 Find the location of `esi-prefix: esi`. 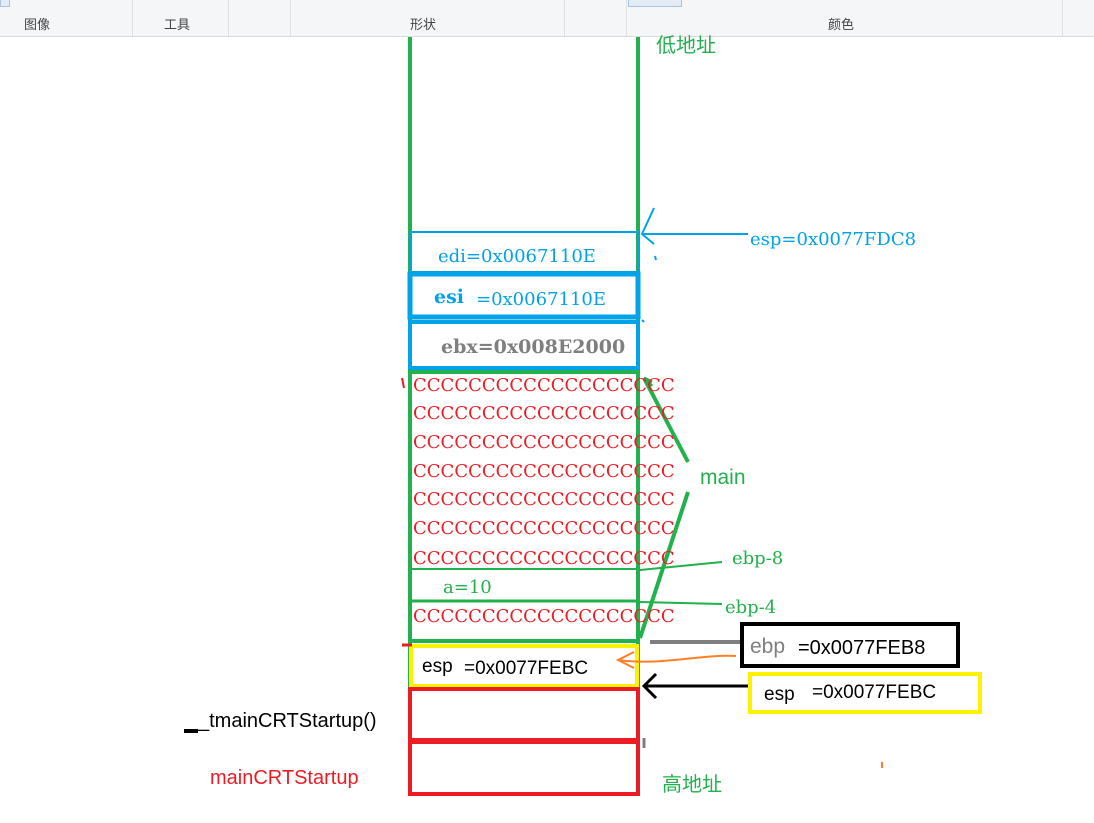

esi-prefix: esi is located at coordinates (449, 297).